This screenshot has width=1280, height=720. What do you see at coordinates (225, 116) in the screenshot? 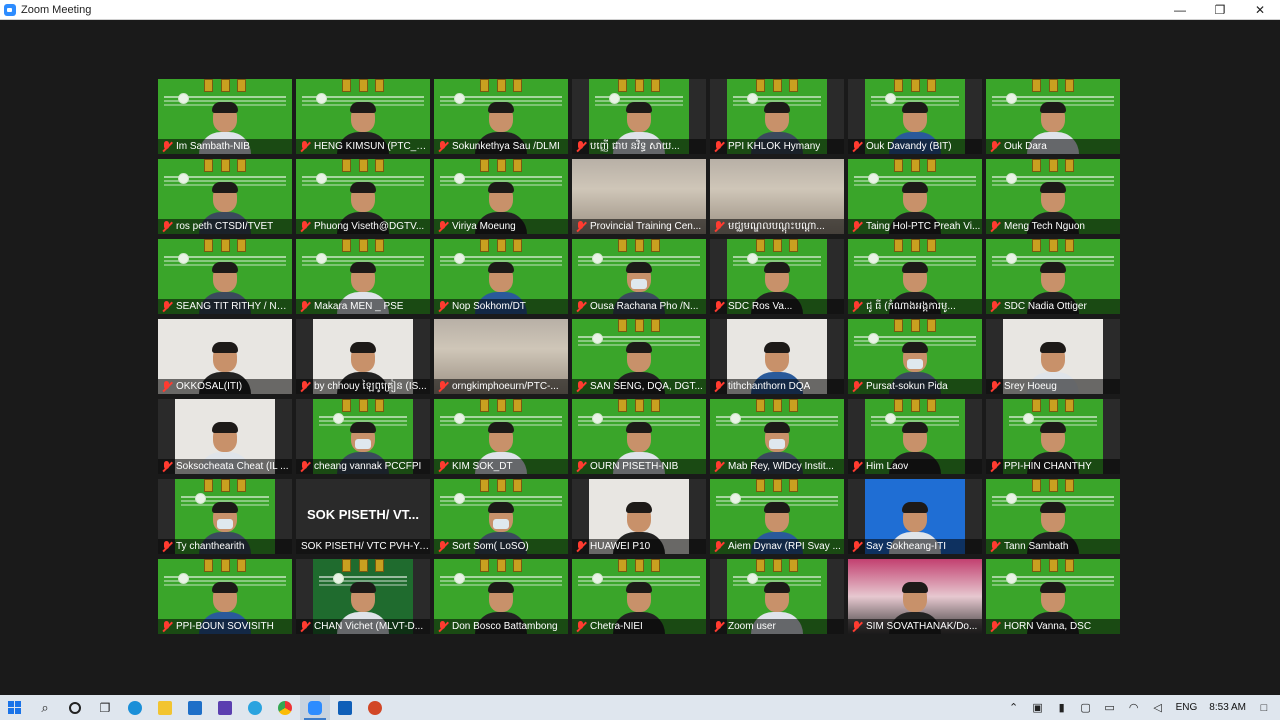
I see `participant-tile: Im Sambath-NIB` at bounding box center [225, 116].